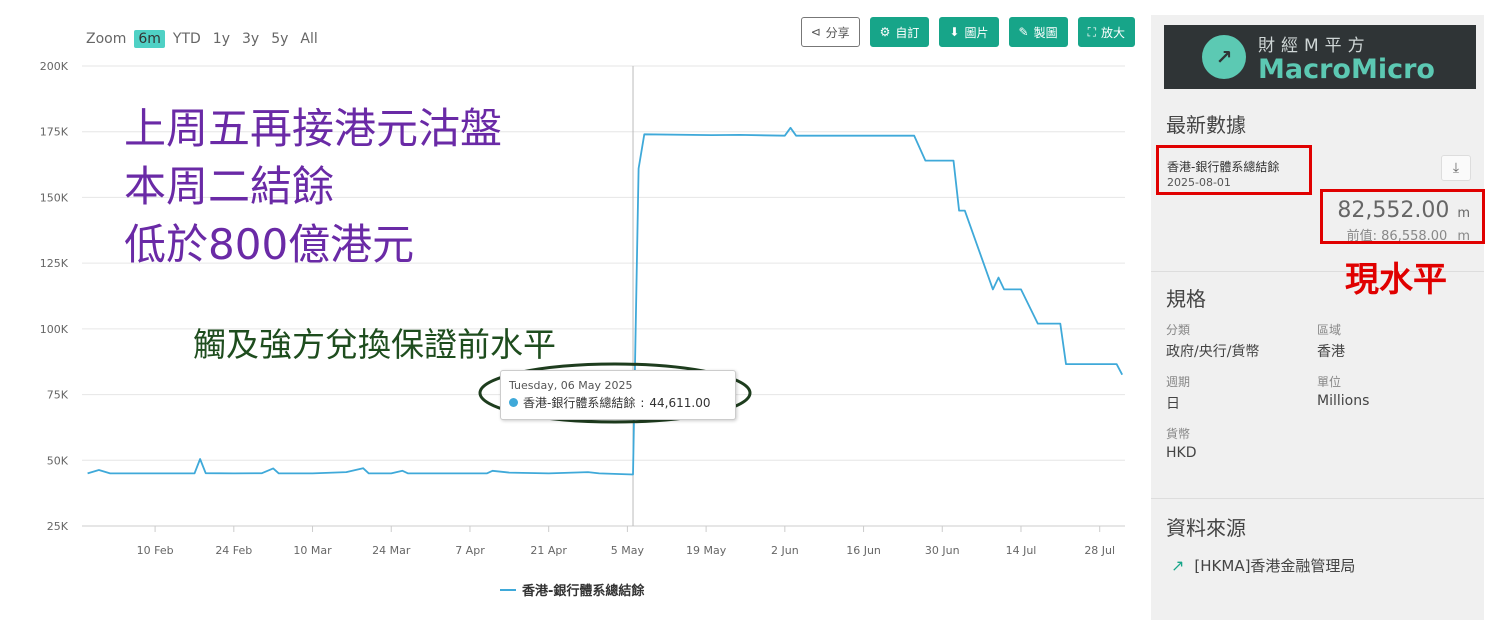  Describe the element at coordinates (374, 344) in the screenshot. I see `annotation-green: 觸及強方兌換保證前水平` at that location.